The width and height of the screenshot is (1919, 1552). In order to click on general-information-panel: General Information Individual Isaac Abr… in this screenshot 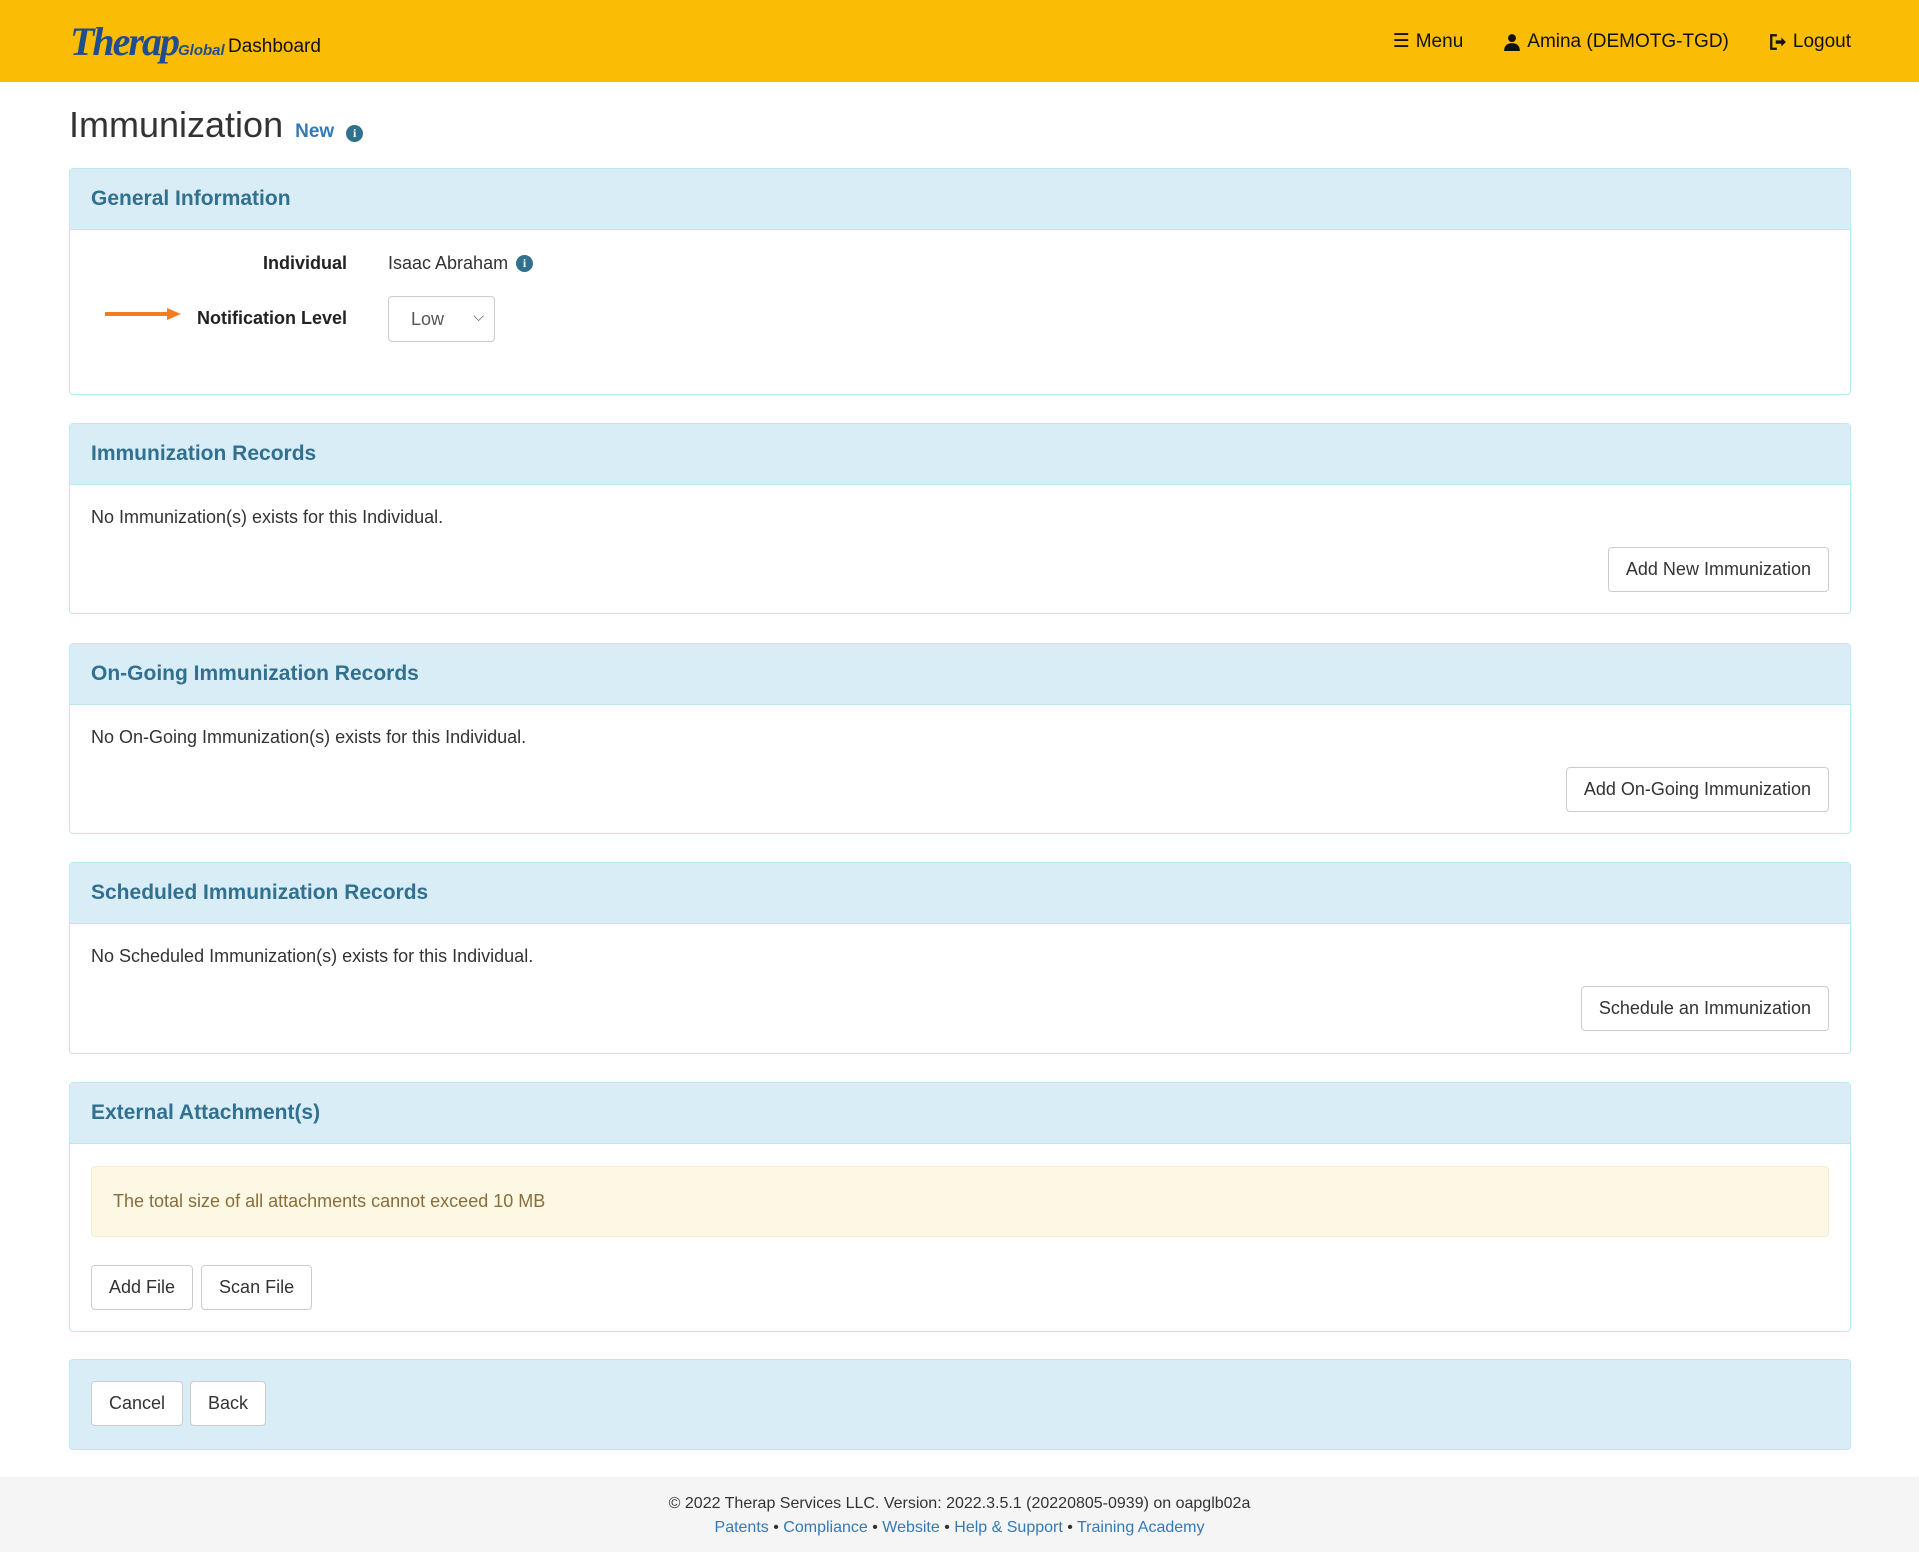, I will do `click(960, 281)`.